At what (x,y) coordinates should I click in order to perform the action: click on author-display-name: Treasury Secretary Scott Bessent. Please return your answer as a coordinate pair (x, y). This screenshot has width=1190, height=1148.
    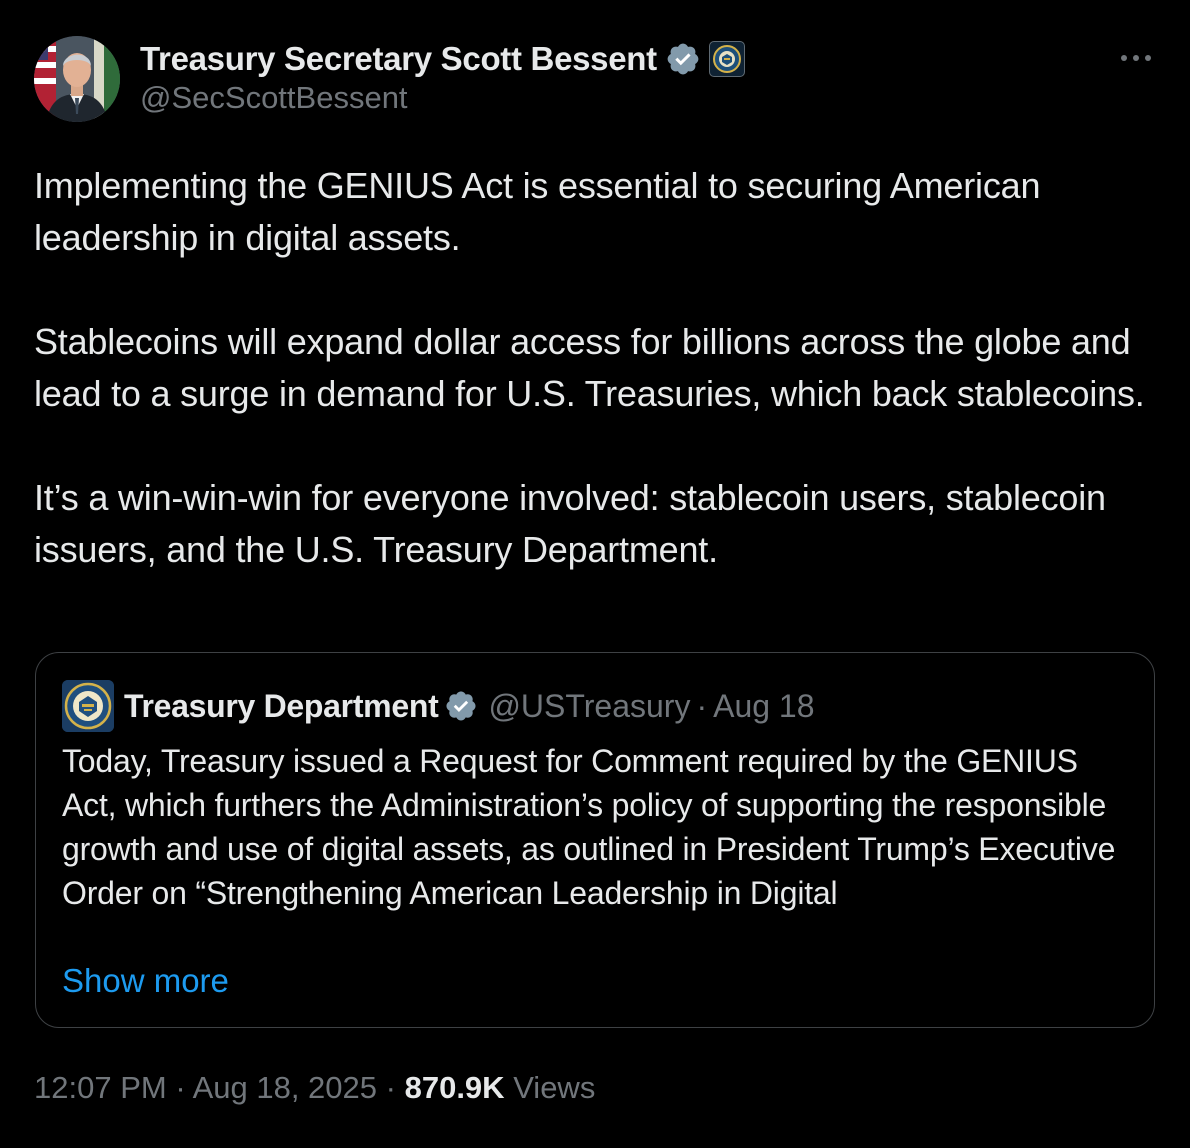
    Looking at the image, I should click on (398, 59).